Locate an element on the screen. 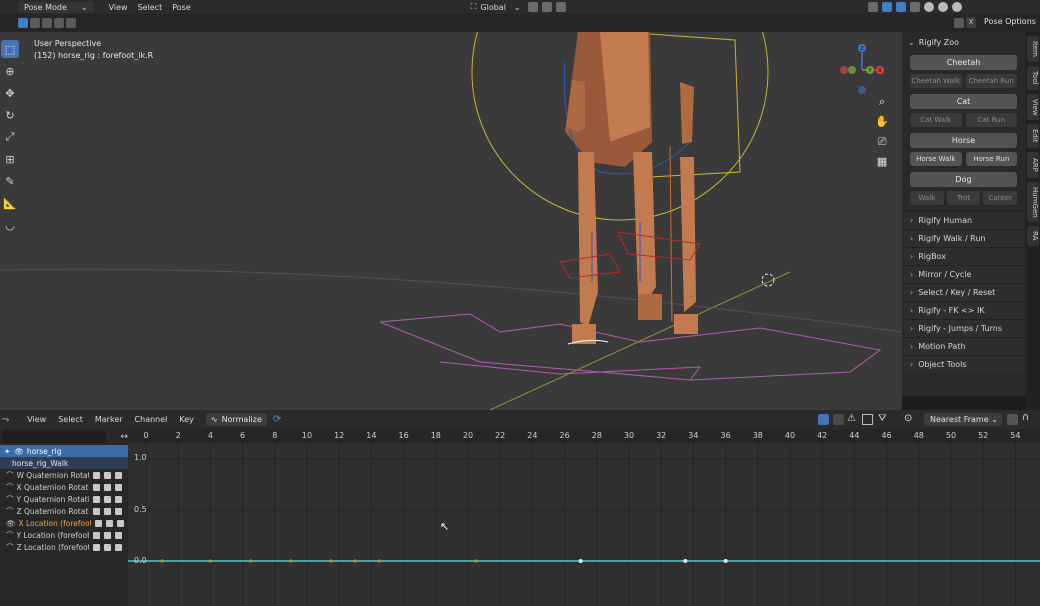 This screenshot has width=1040, height=606. channel-row-selected: 👁 X Location (forefoot_ is located at coordinates (64, 523).